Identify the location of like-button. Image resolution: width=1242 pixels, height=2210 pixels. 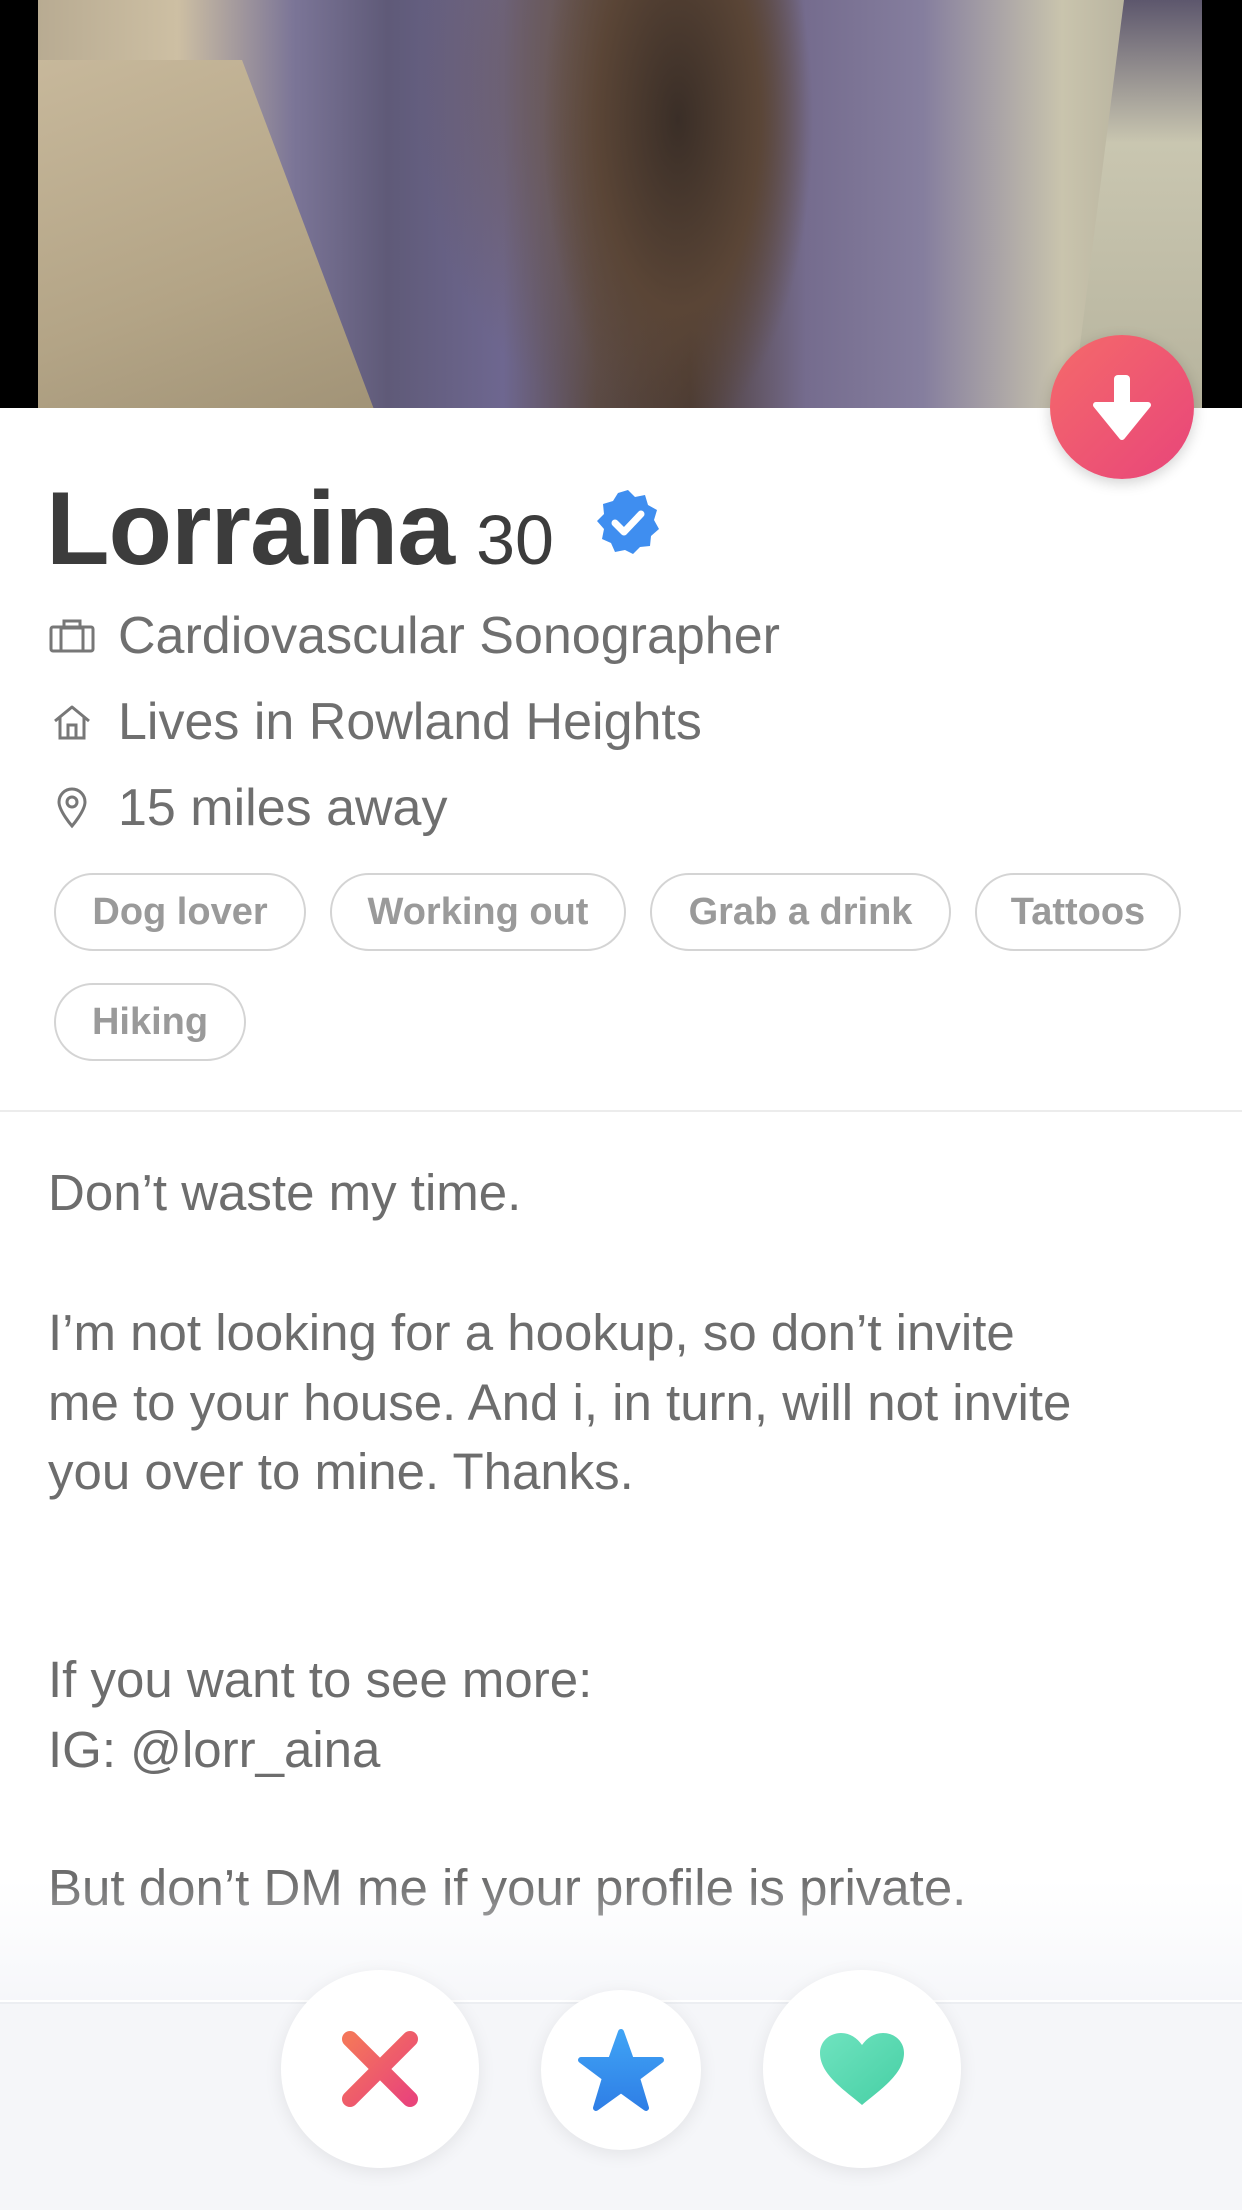
(862, 2069).